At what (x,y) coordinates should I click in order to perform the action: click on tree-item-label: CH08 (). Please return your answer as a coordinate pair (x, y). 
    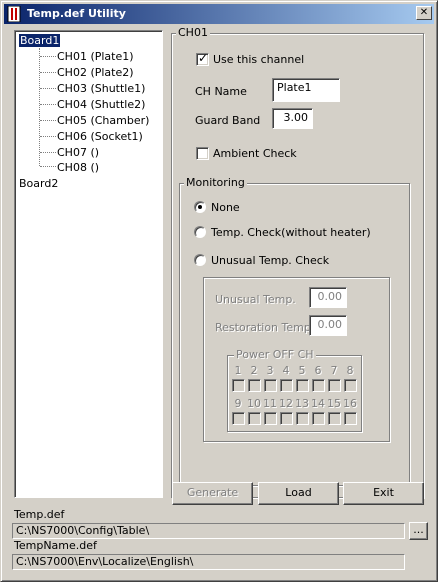
    Looking at the image, I should click on (78, 167).